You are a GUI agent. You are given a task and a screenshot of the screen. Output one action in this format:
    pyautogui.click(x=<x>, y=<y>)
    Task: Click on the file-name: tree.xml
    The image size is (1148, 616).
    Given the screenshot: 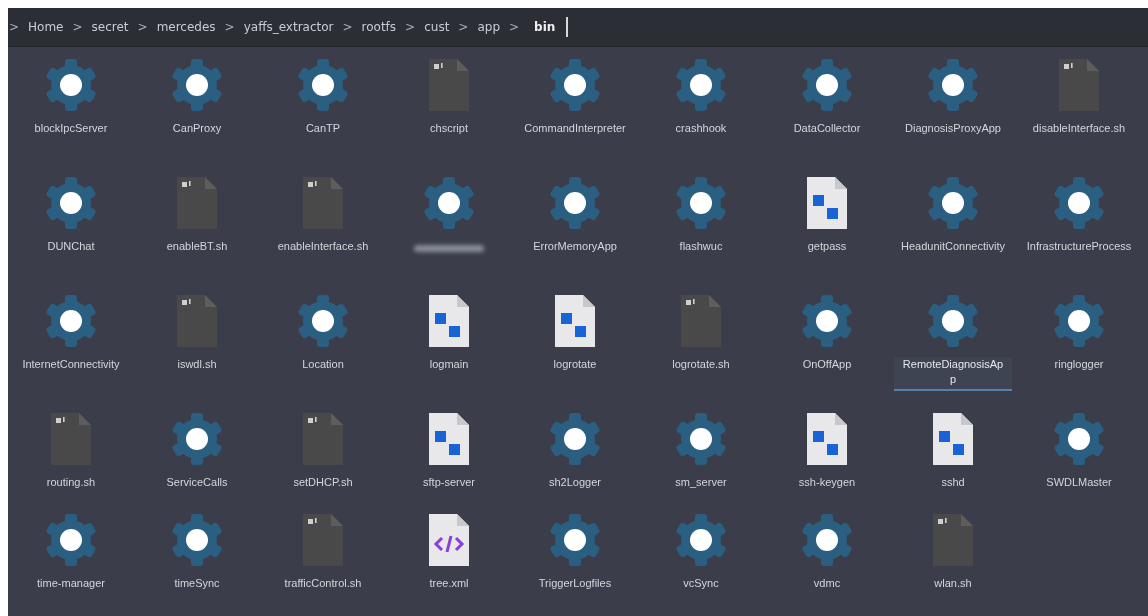 What is the action you would take?
    pyautogui.click(x=449, y=585)
    